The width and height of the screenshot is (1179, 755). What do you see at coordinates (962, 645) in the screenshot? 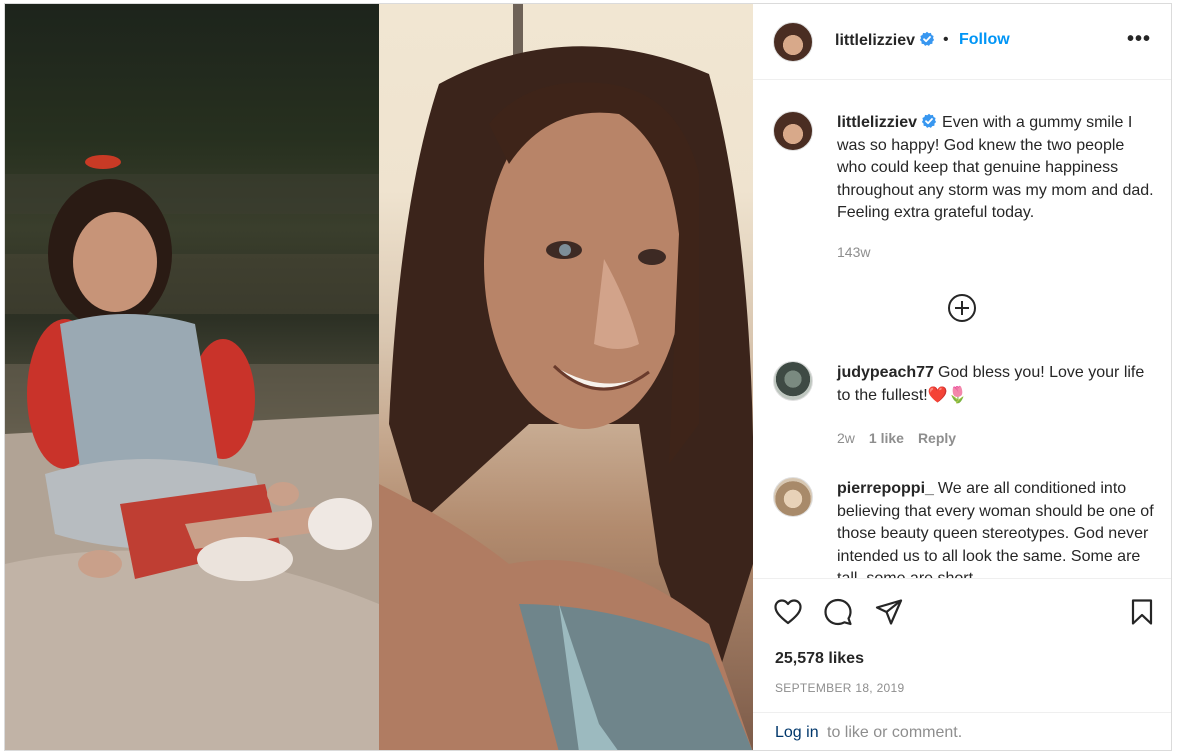
I see `post-actions: 25,578 likes SEPTEMBER 18, 2019` at bounding box center [962, 645].